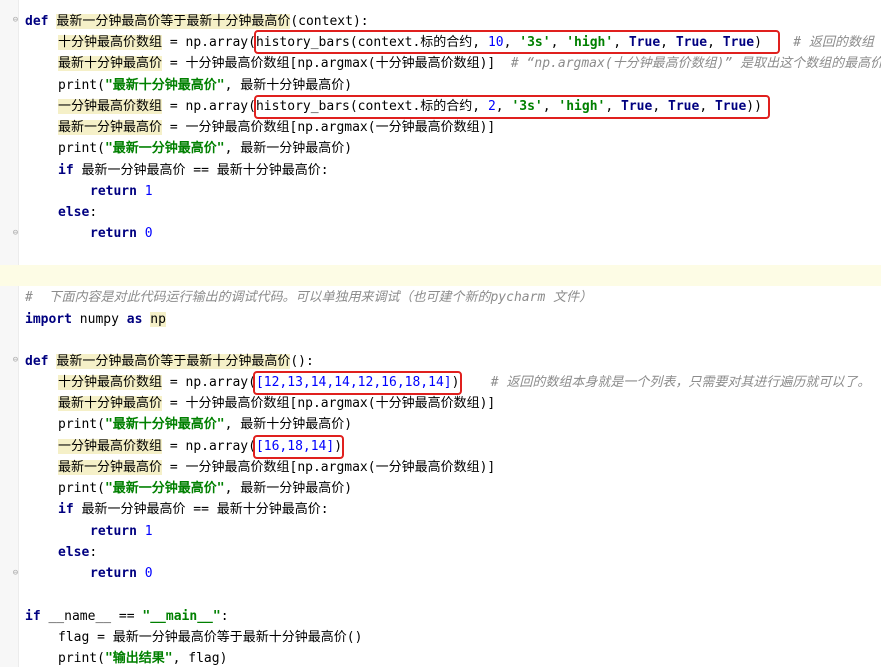 This screenshot has height=669, width=881. What do you see at coordinates (197, 21) in the screenshot?
I see `code-line: def 最新一分钟最高价等于最新十分钟最高价(context):` at bounding box center [197, 21].